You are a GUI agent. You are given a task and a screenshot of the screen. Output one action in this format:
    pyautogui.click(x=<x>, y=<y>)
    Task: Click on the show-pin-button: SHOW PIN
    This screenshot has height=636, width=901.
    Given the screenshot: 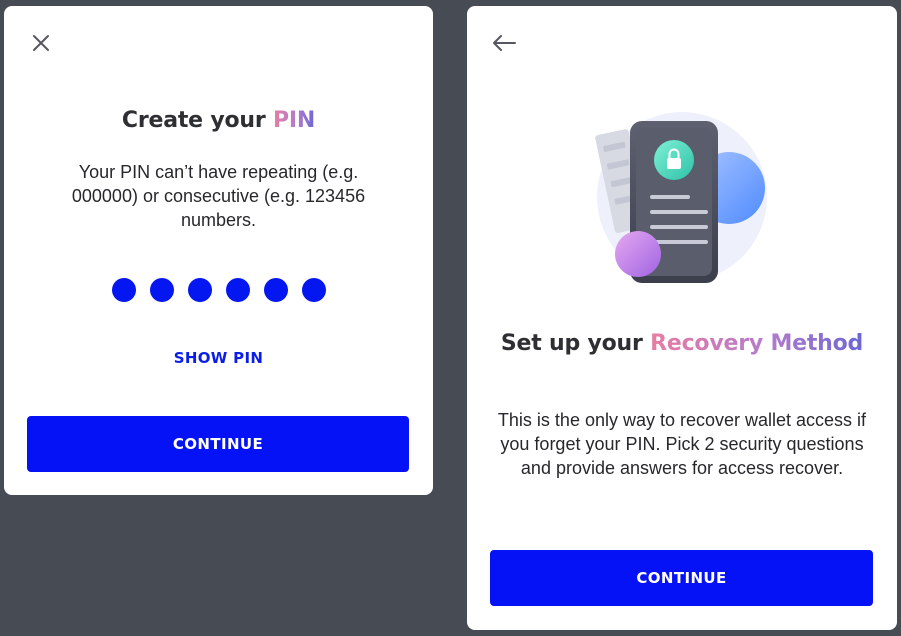 What is the action you would take?
    pyautogui.click(x=218, y=358)
    